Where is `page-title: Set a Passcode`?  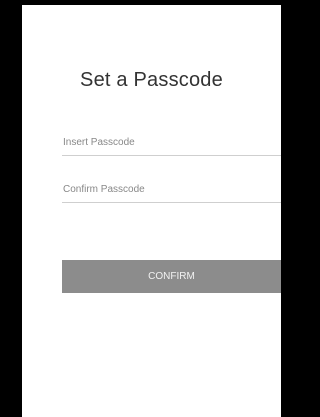 page-title: Set a Passcode is located at coordinates (151, 80).